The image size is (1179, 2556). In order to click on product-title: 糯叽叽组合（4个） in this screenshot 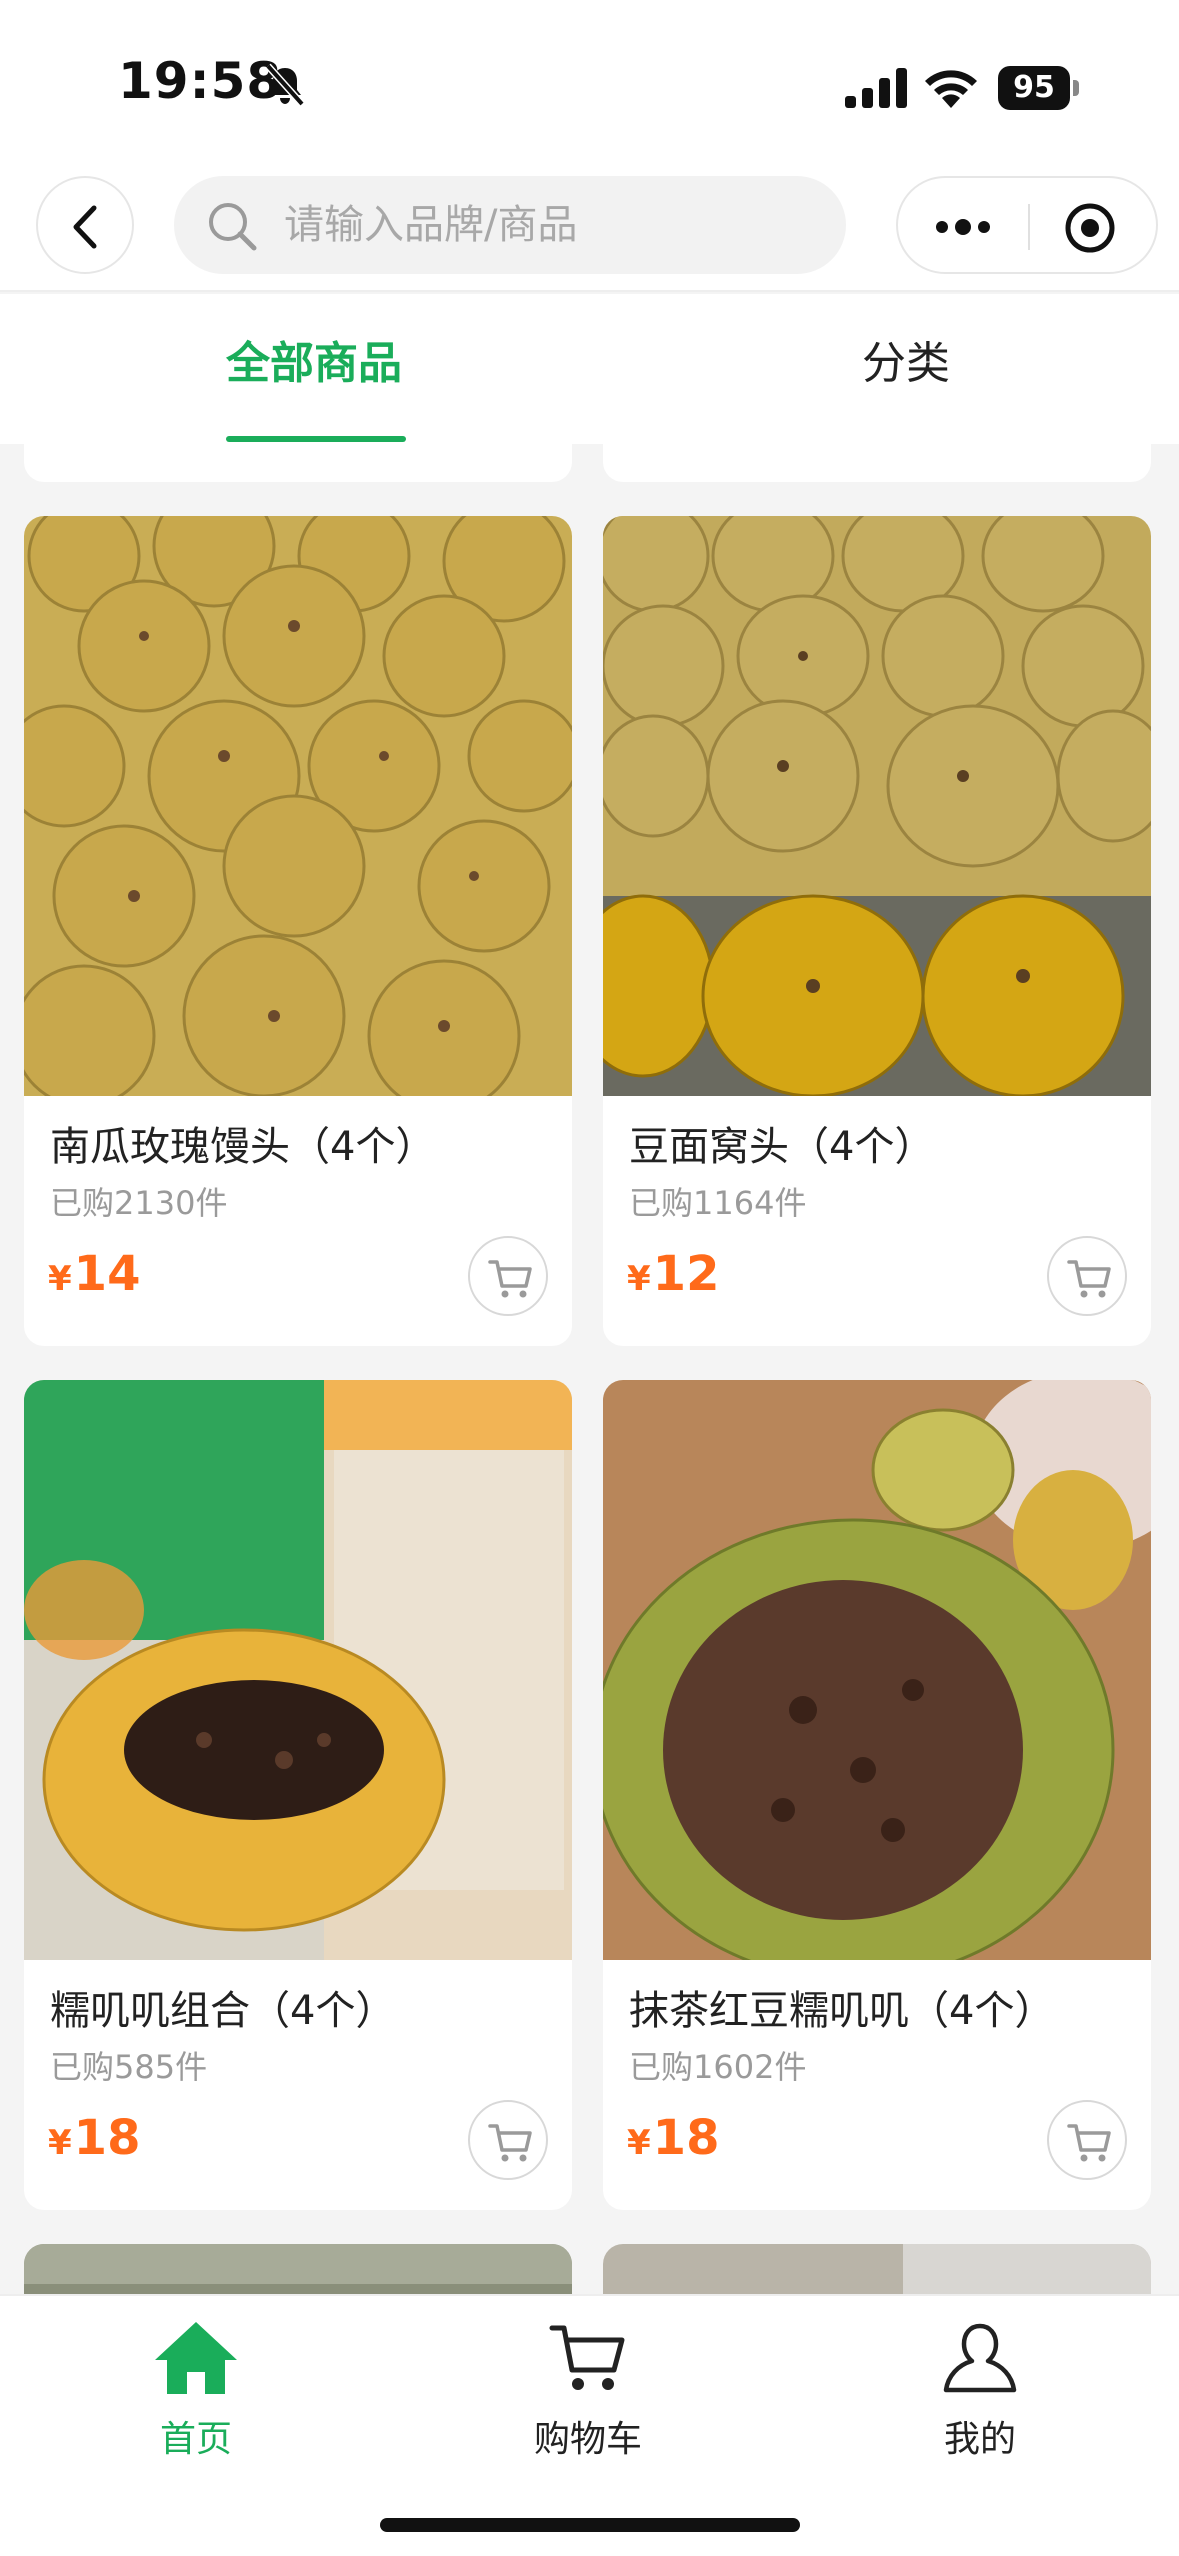, I will do `click(222, 2007)`.